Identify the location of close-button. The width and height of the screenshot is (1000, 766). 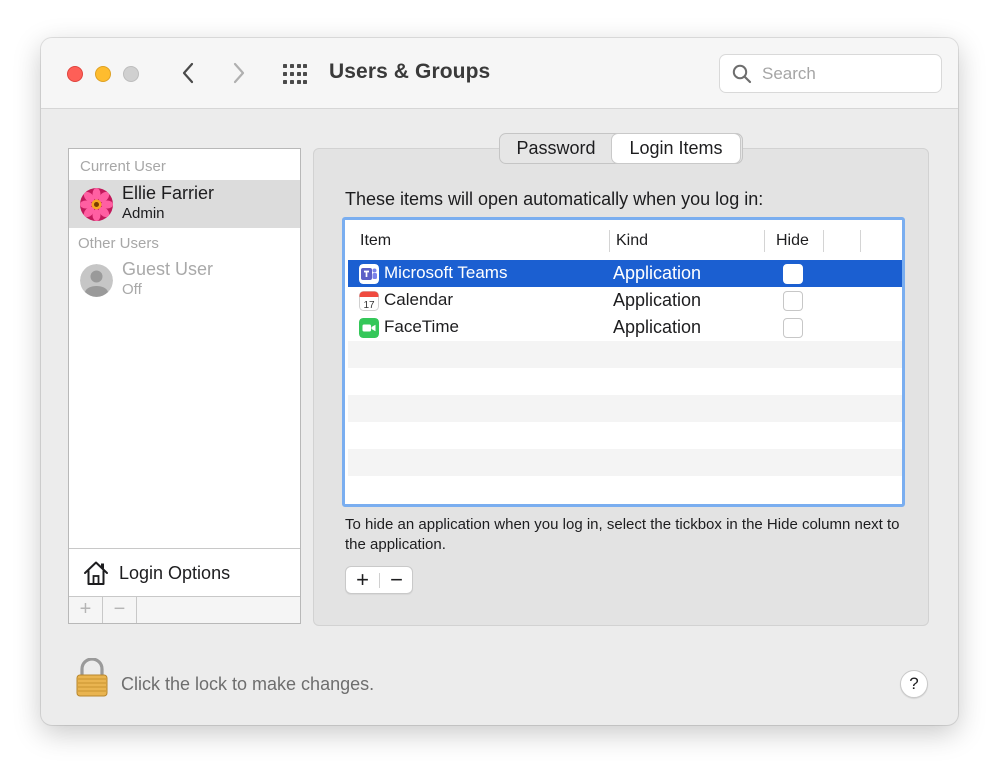
(75, 74).